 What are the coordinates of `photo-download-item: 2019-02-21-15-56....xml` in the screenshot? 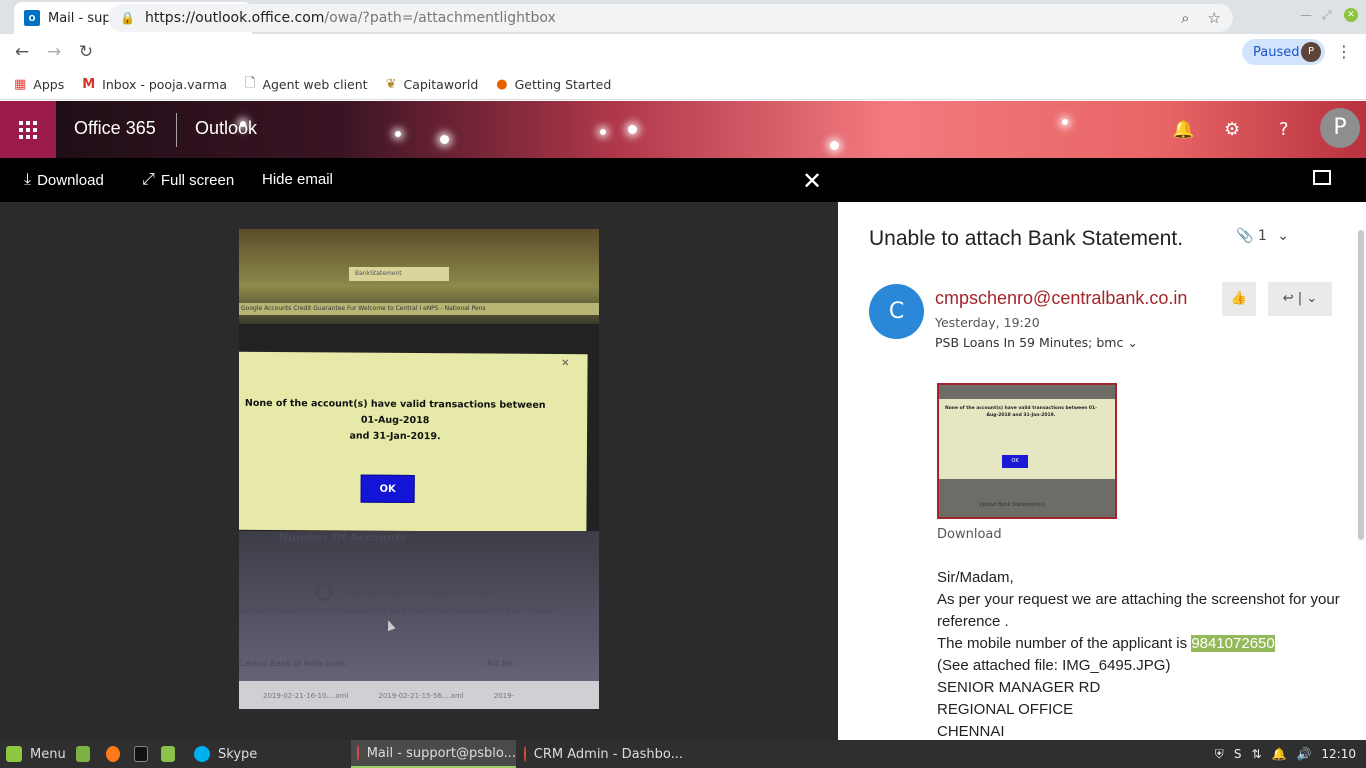 It's located at (421, 696).